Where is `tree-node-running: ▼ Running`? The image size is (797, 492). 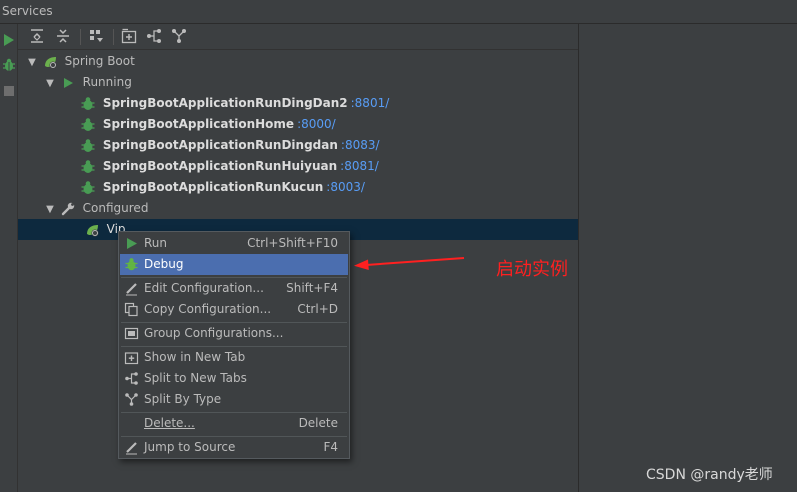
tree-node-running: ▼ Running is located at coordinates (88, 82).